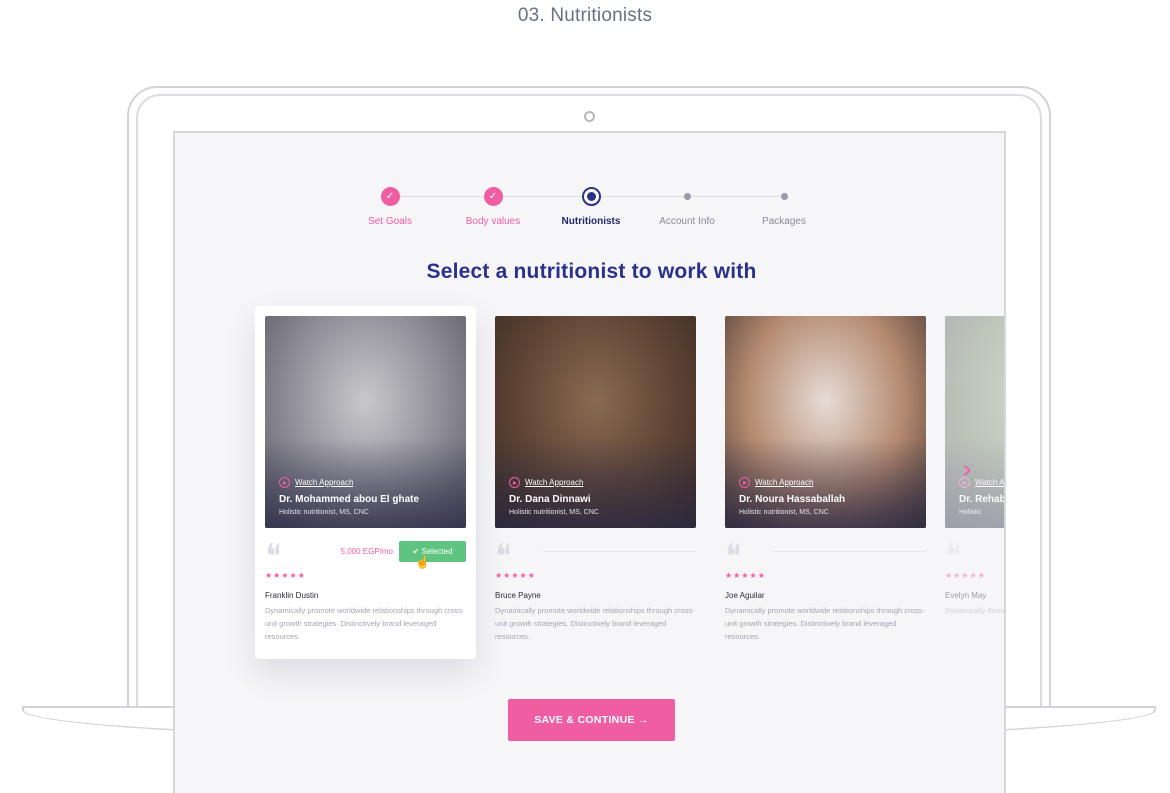 The height and width of the screenshot is (793, 1170). I want to click on step-label: Nutritionists, so click(591, 221).